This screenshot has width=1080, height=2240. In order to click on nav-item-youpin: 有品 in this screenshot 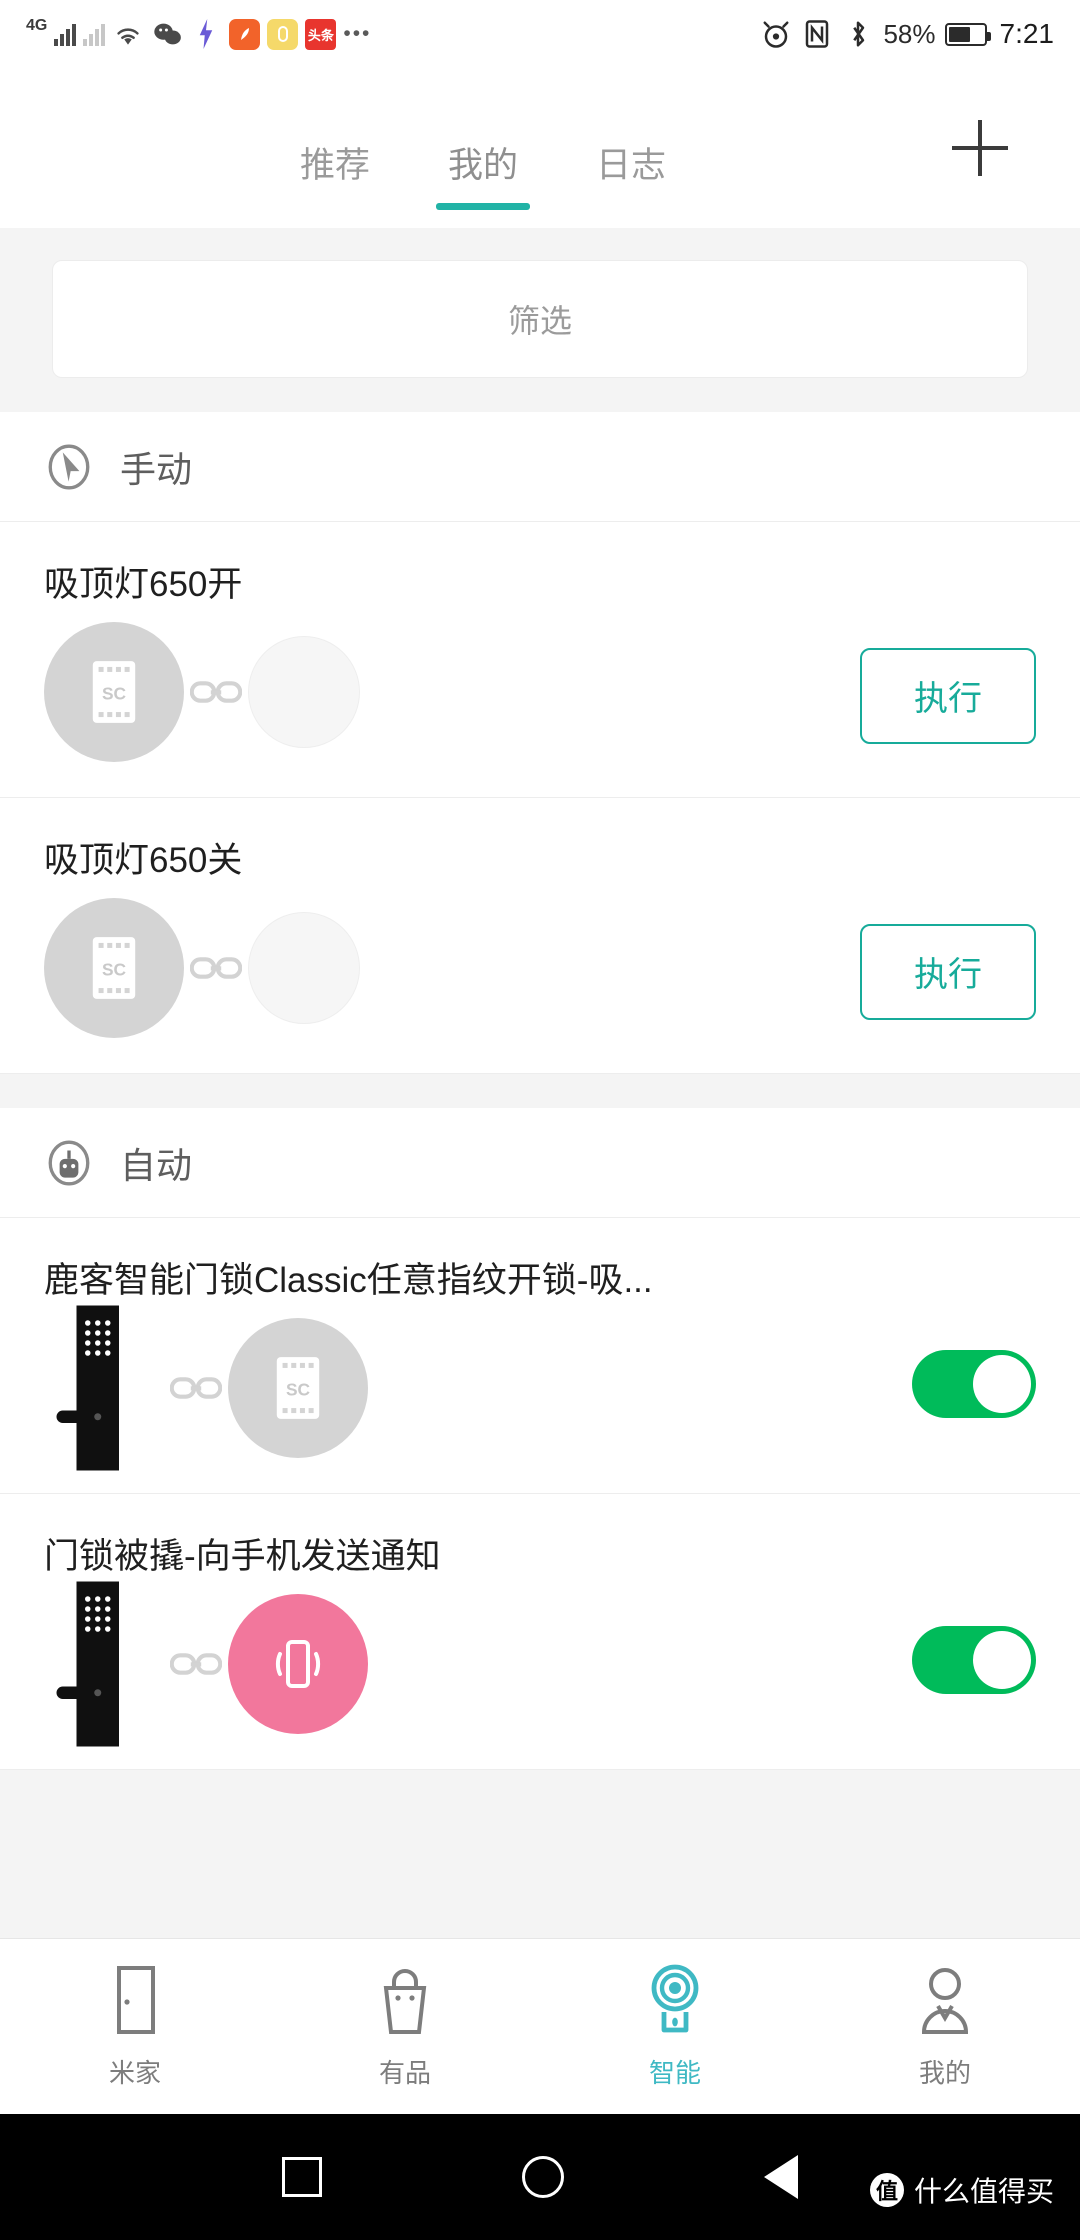, I will do `click(405, 2027)`.